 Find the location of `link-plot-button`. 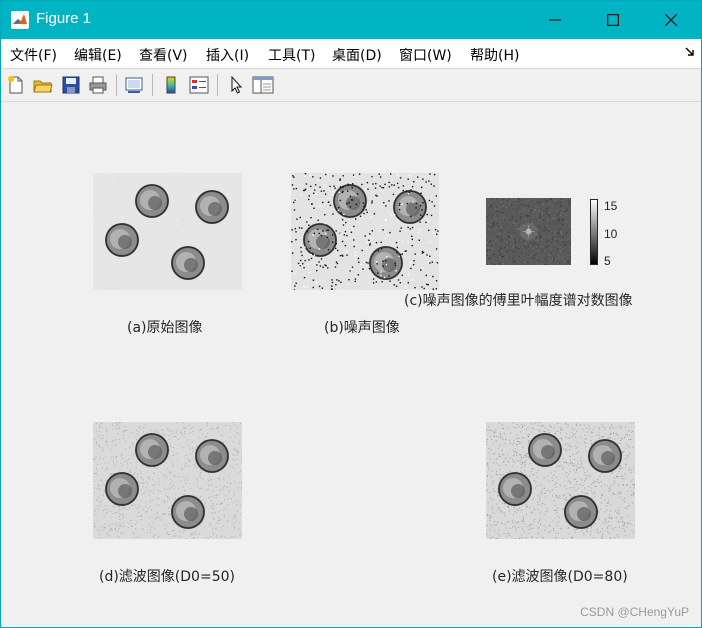

link-plot-button is located at coordinates (134, 85).